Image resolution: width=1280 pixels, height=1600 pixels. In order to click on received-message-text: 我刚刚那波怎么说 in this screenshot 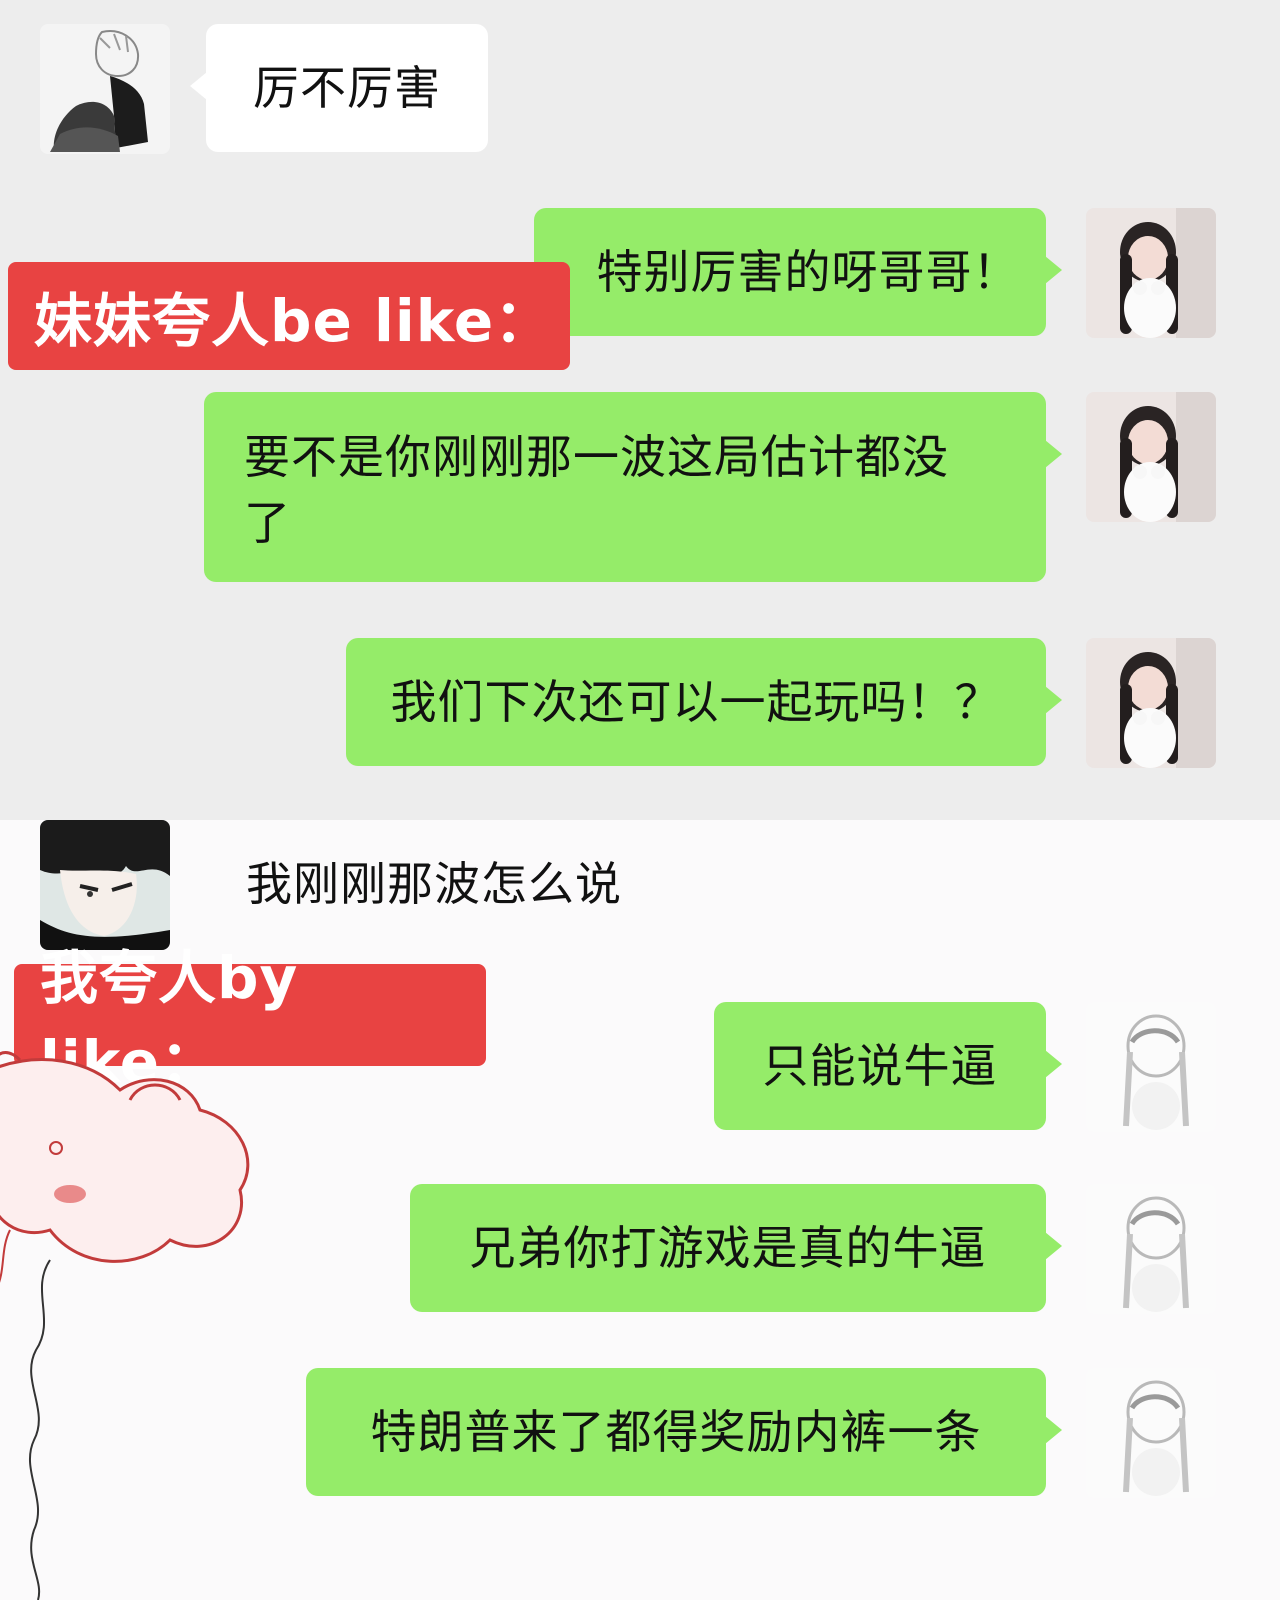, I will do `click(434, 881)`.